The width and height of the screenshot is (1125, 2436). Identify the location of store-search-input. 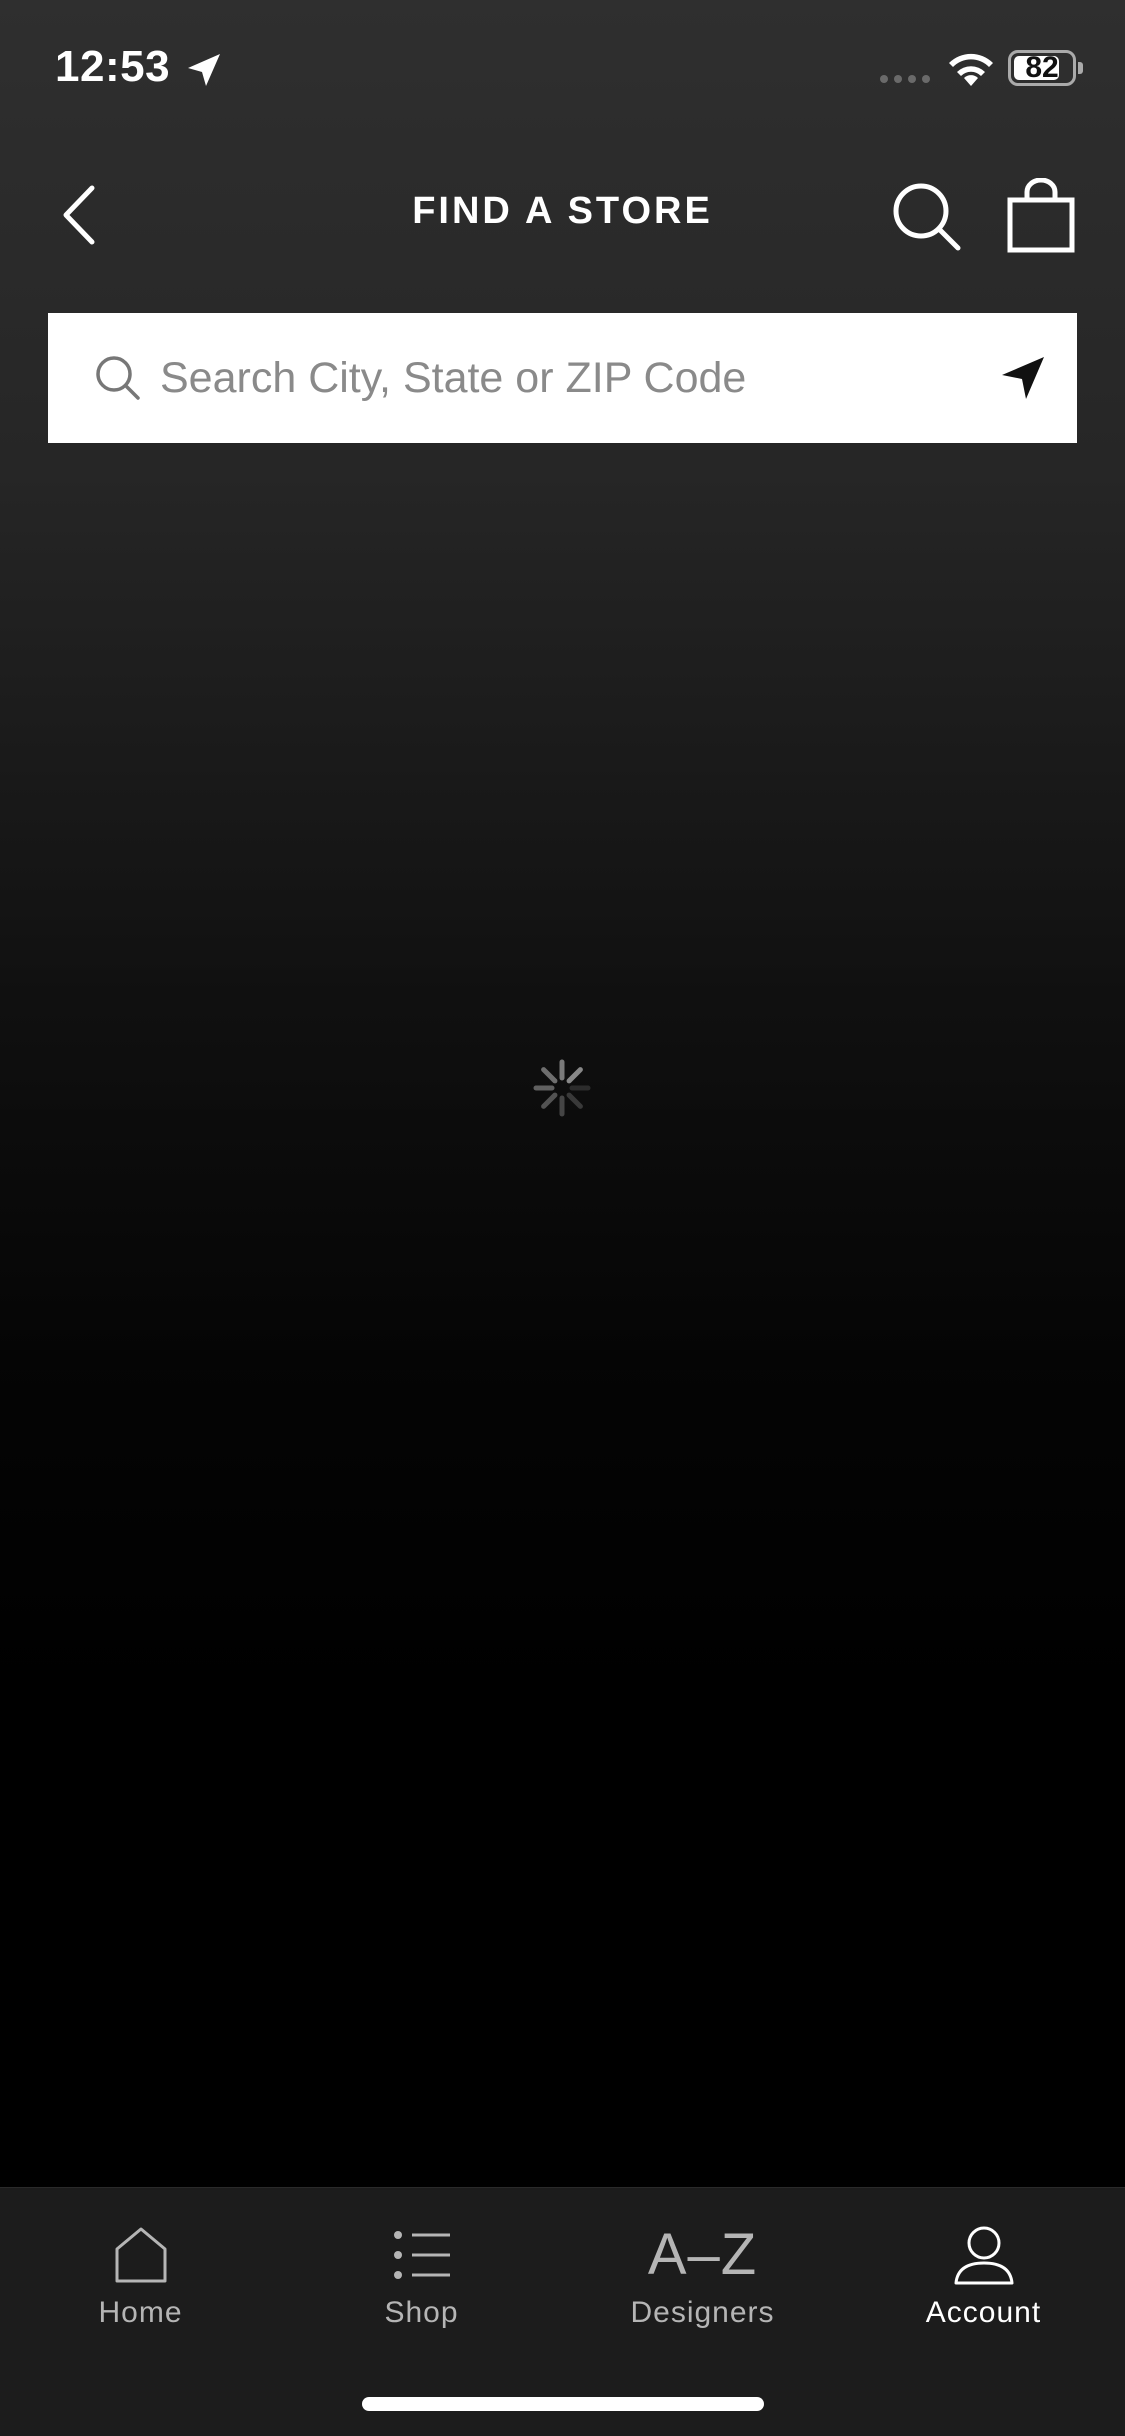
(570, 378).